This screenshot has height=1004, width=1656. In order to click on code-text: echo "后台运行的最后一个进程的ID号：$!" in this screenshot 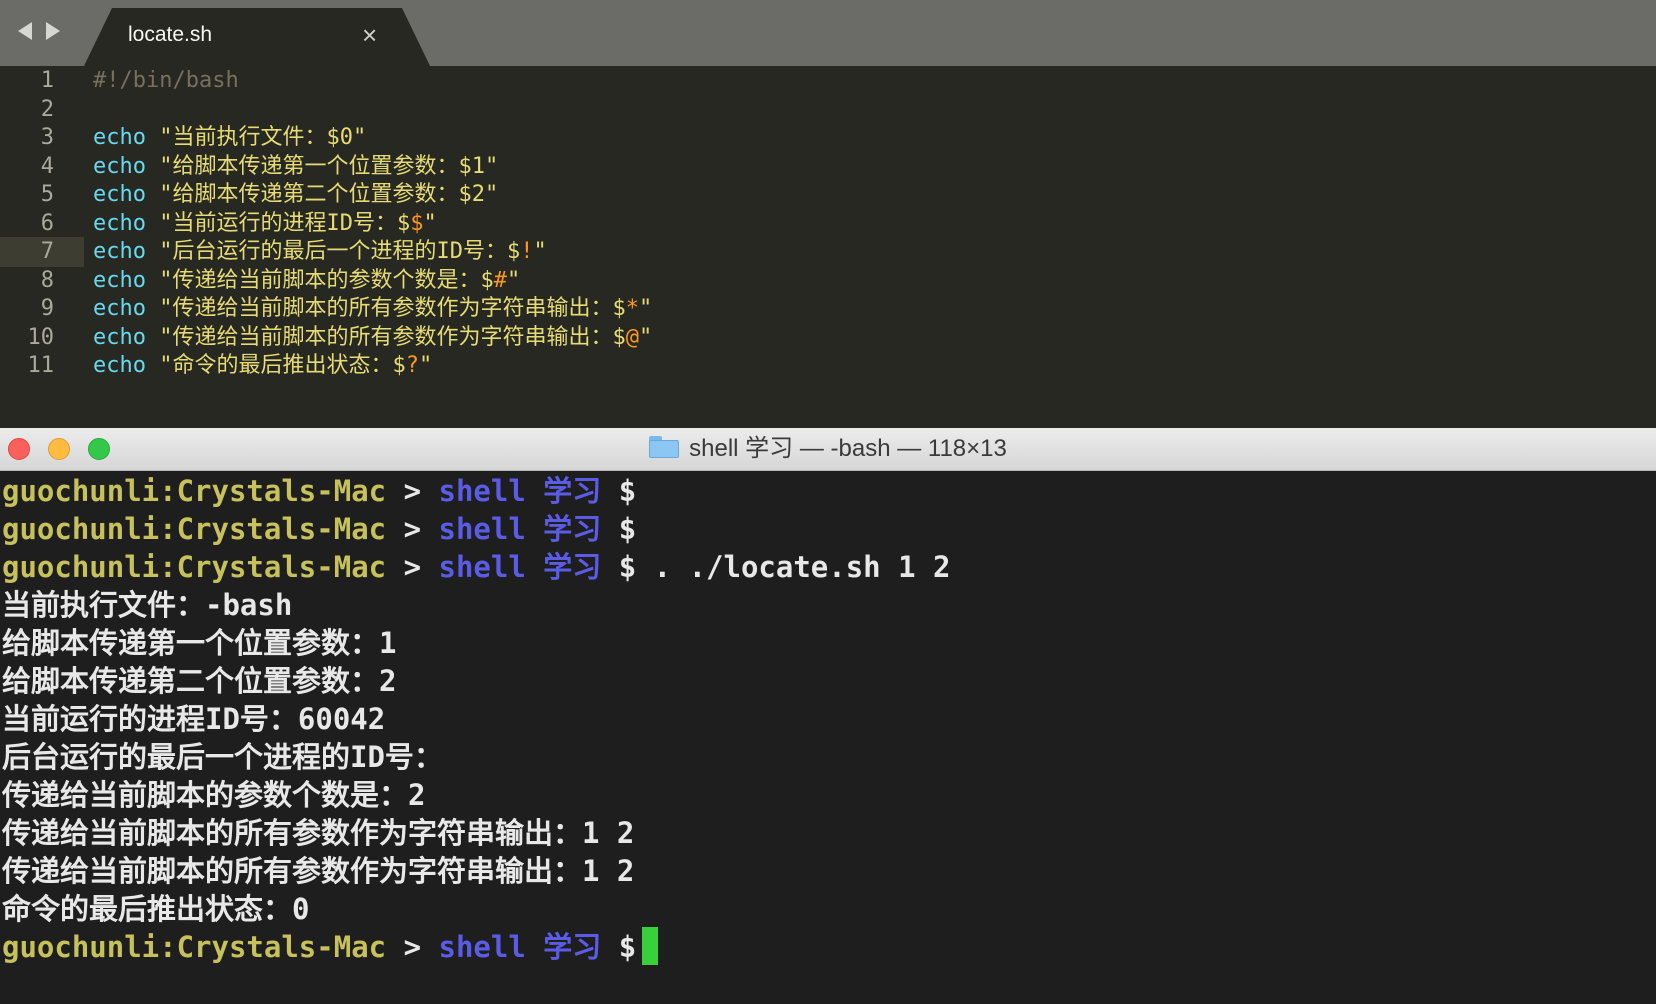, I will do `click(320, 252)`.